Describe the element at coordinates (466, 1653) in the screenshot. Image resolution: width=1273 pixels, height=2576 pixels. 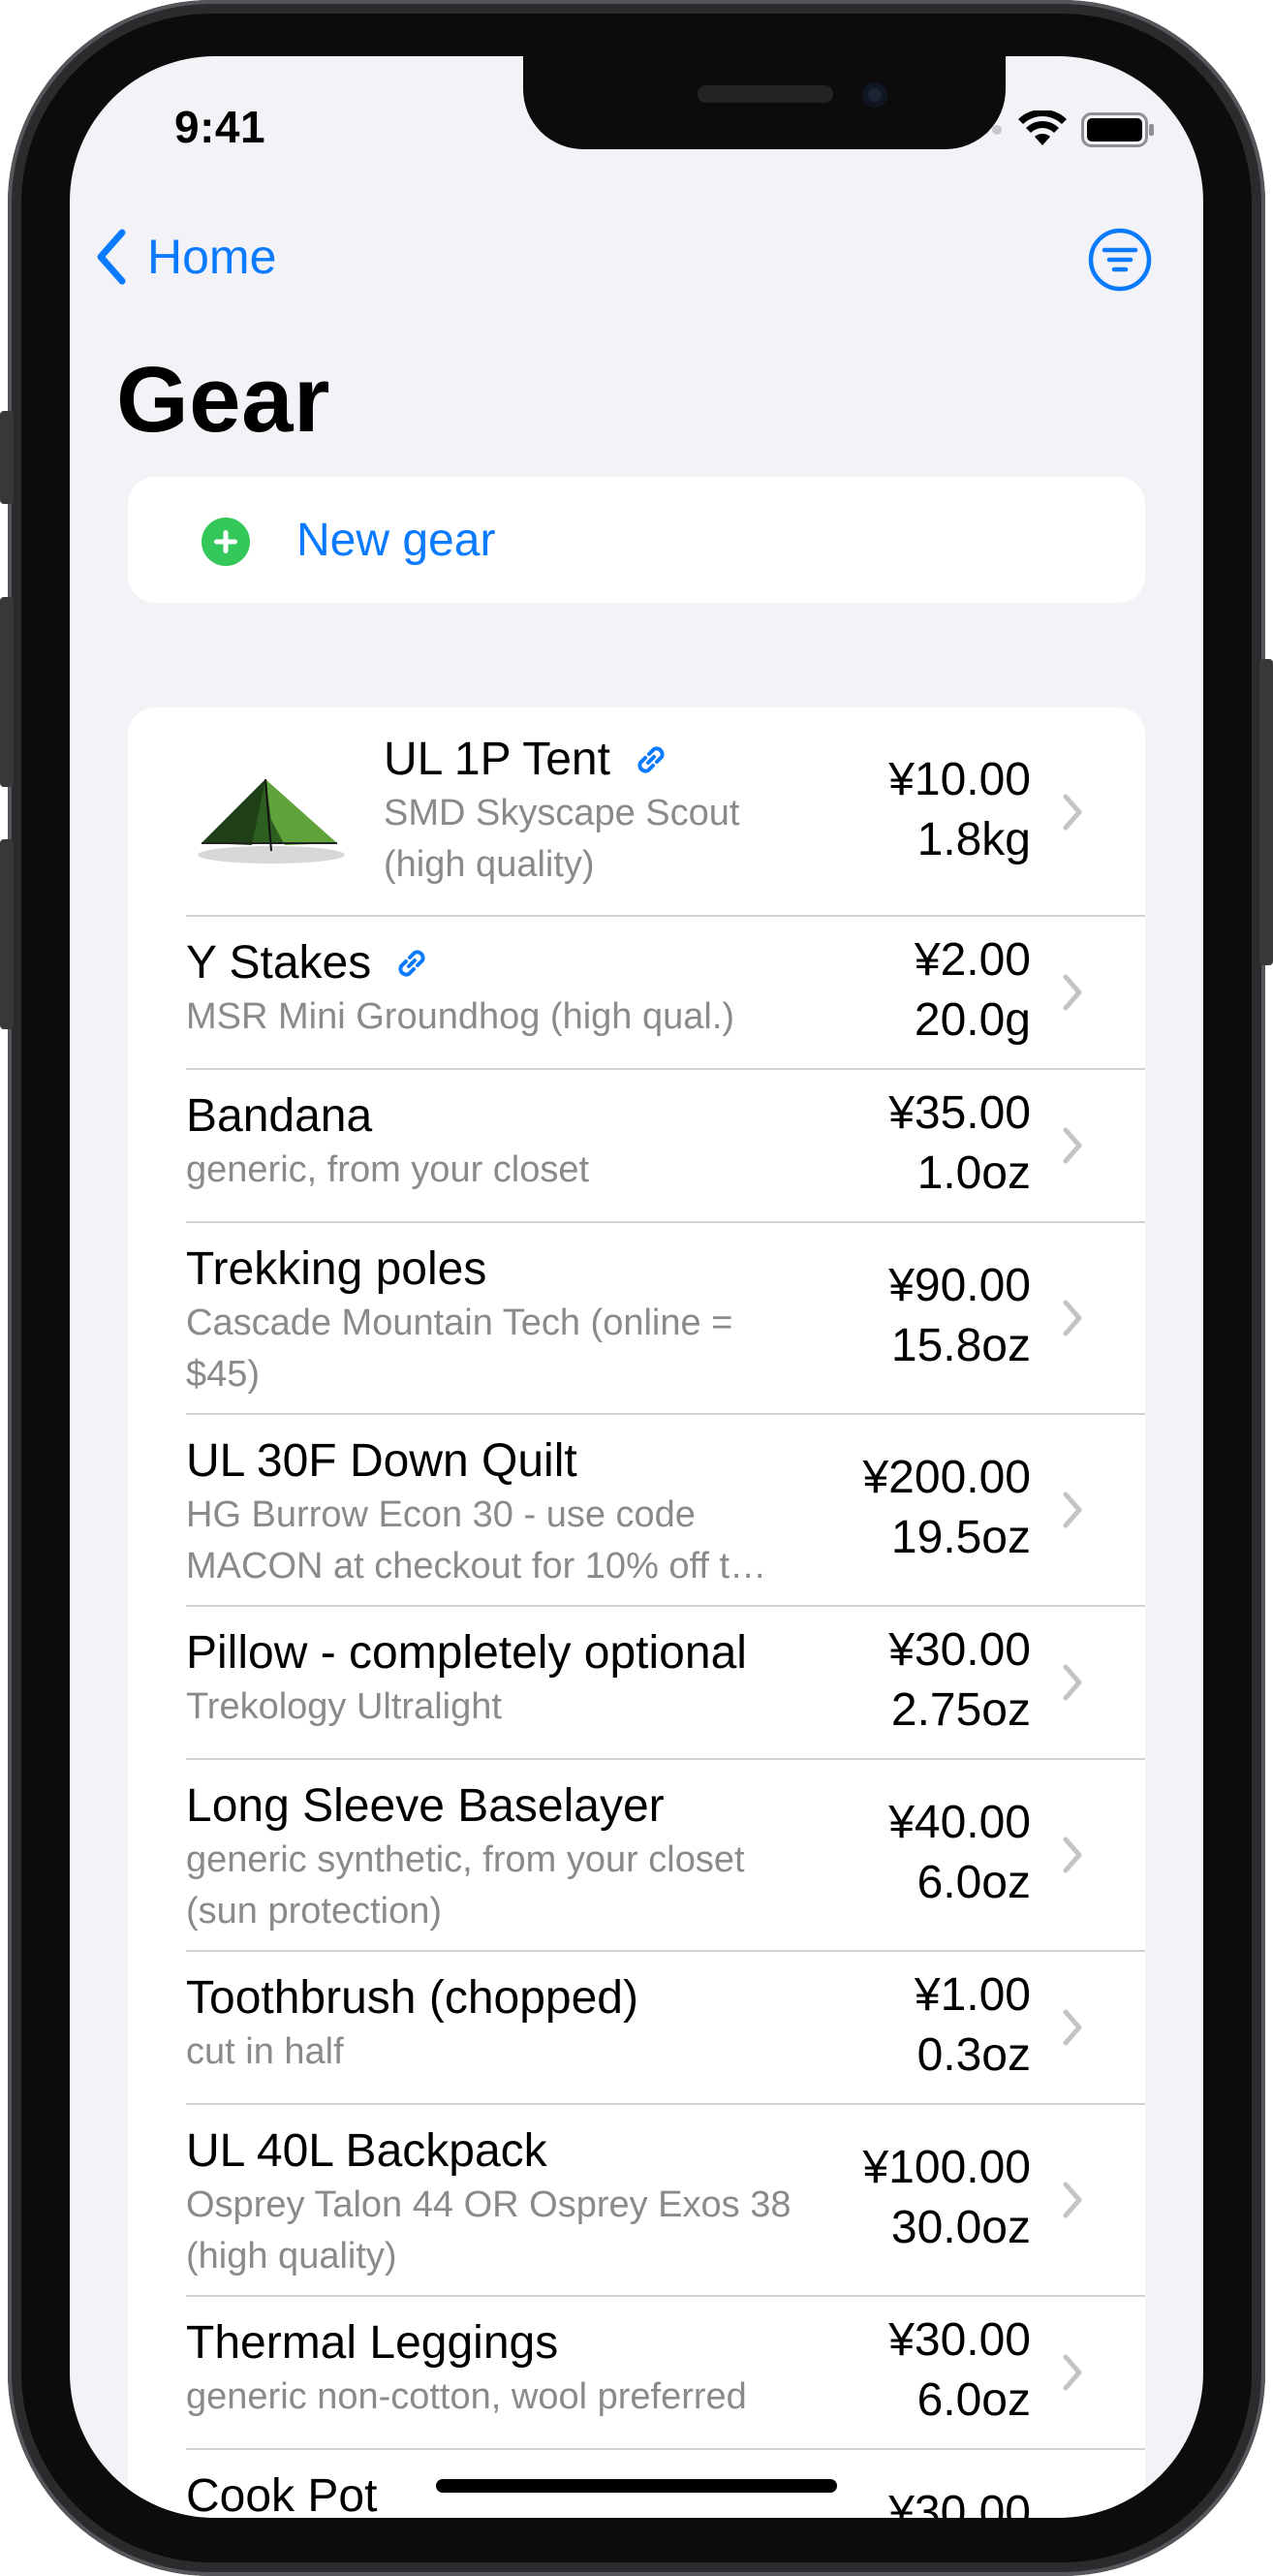
I see `gear-name: Pillow - completely optional` at that location.